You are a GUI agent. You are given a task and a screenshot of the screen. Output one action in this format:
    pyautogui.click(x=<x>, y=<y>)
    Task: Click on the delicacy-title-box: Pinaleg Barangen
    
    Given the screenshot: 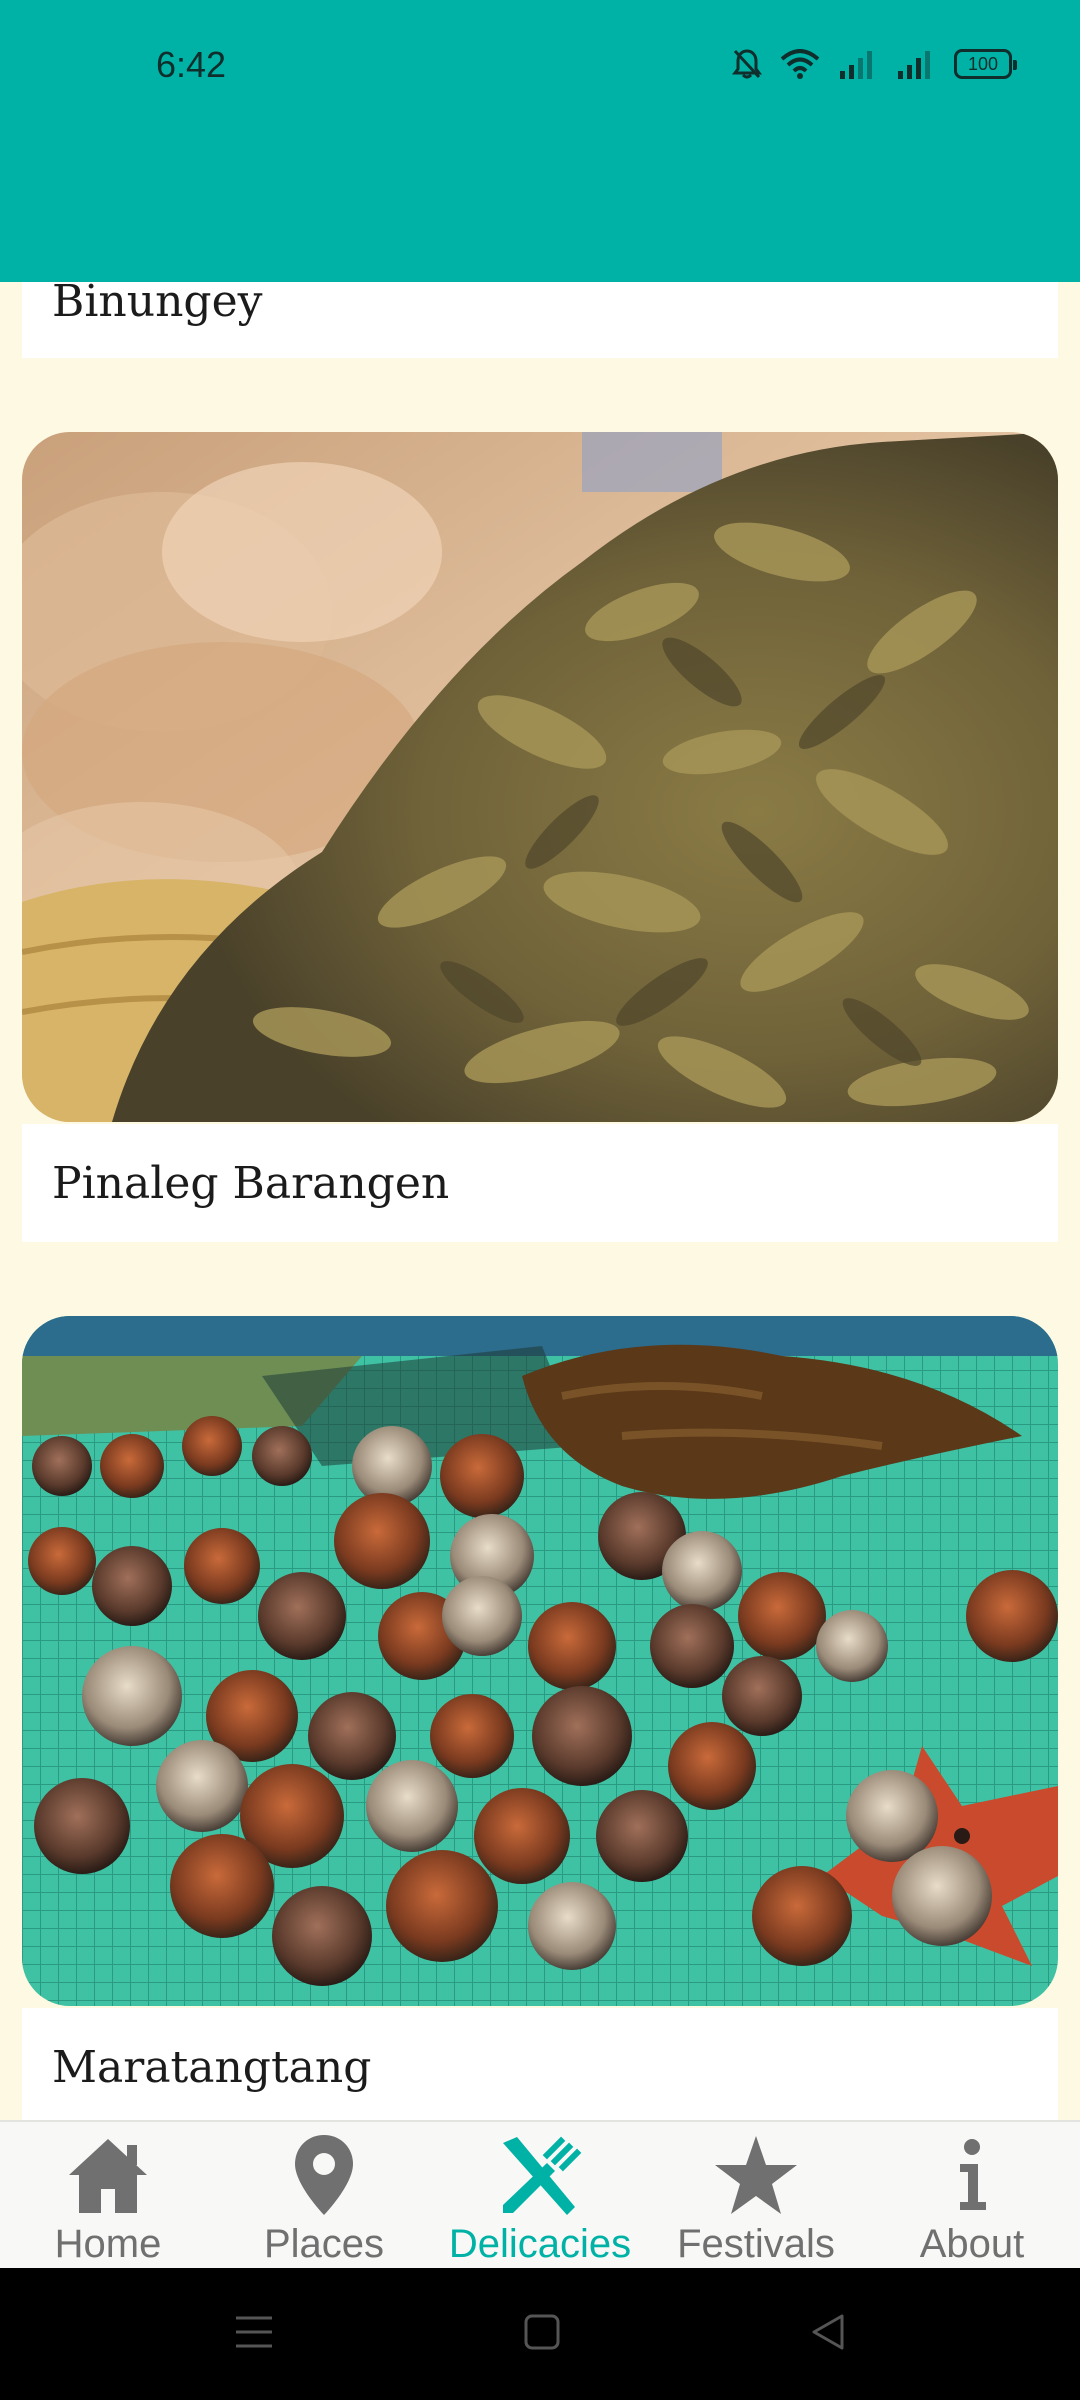 What is the action you would take?
    pyautogui.click(x=540, y=1183)
    